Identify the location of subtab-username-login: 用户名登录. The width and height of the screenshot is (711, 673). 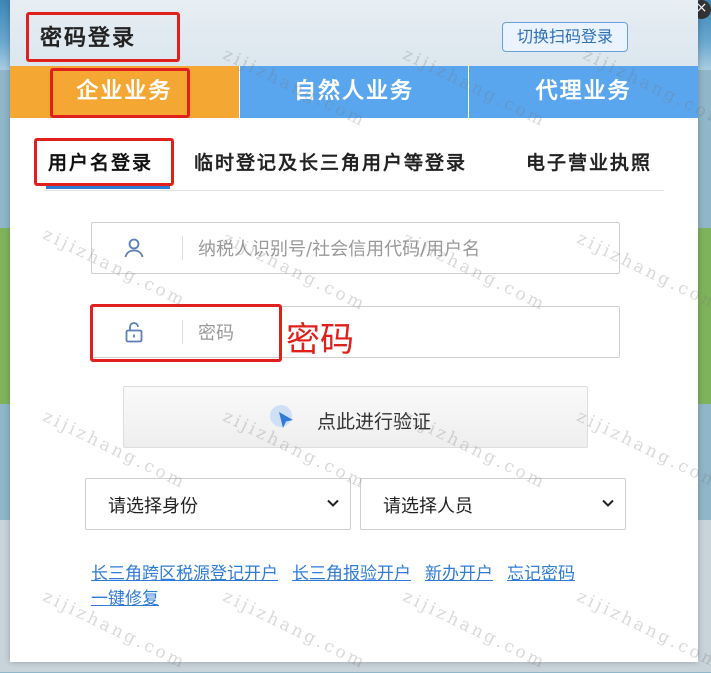
(100, 161).